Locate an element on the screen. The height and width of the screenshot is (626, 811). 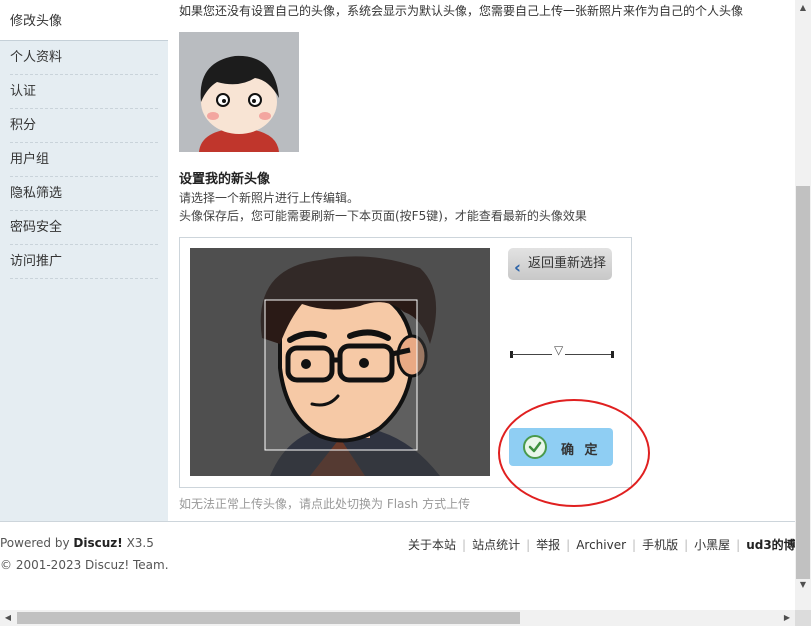
sidebar-item-privacy: 隐私筛选 is located at coordinates (84, 194).